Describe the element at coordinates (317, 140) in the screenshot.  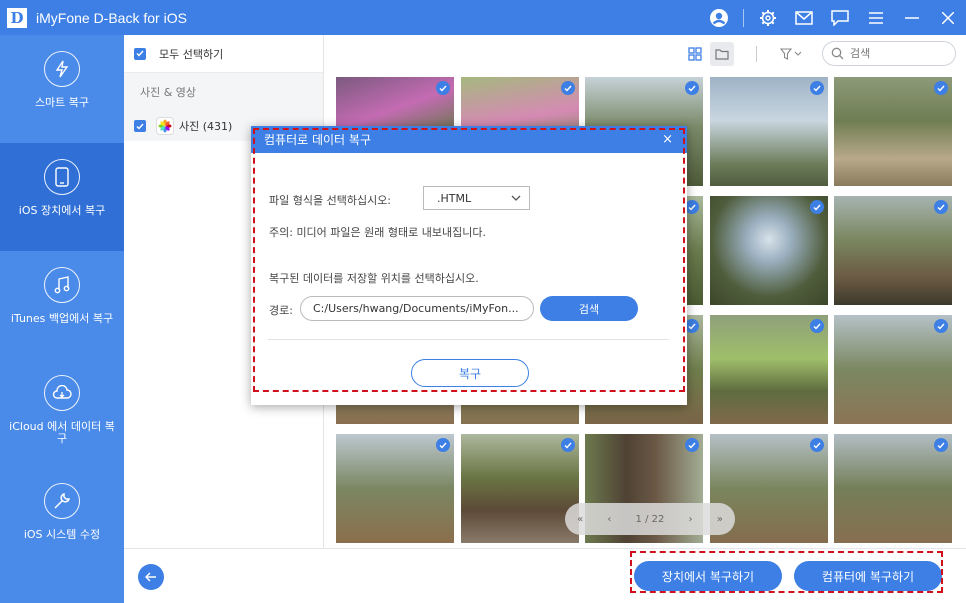
I see `dialog-title: 컴퓨터로 데이터 복구` at that location.